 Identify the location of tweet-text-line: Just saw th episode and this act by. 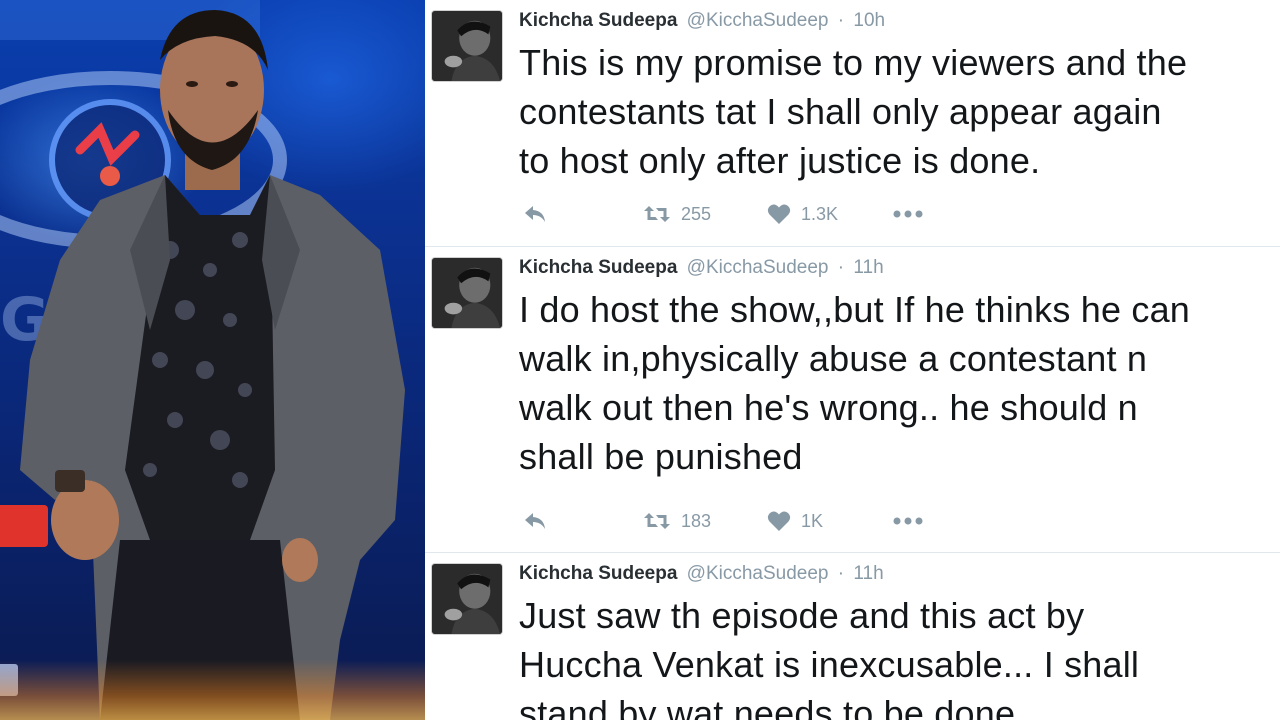
(802, 615).